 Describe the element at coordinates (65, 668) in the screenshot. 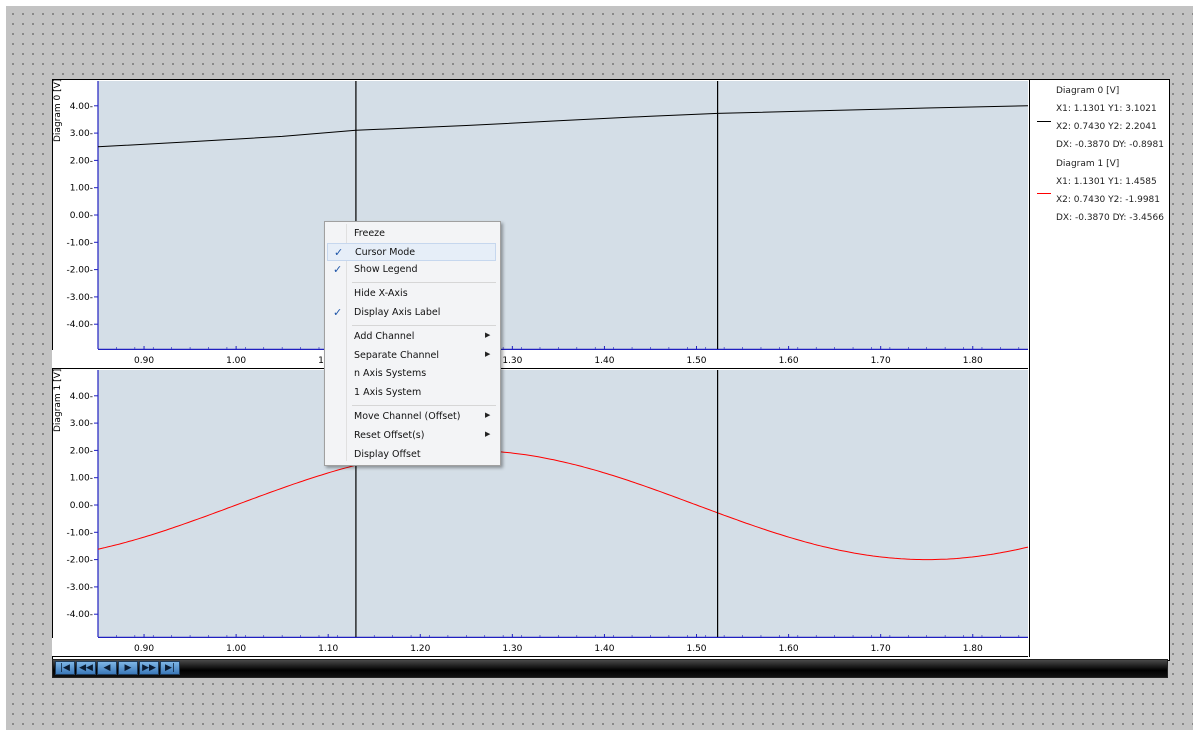

I see `first-icon: |◀` at that location.